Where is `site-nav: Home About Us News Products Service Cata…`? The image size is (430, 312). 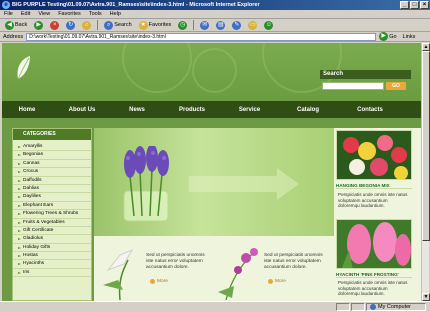
site-nav: Home About Us News Products Service Cata… is located at coordinates (211, 109).